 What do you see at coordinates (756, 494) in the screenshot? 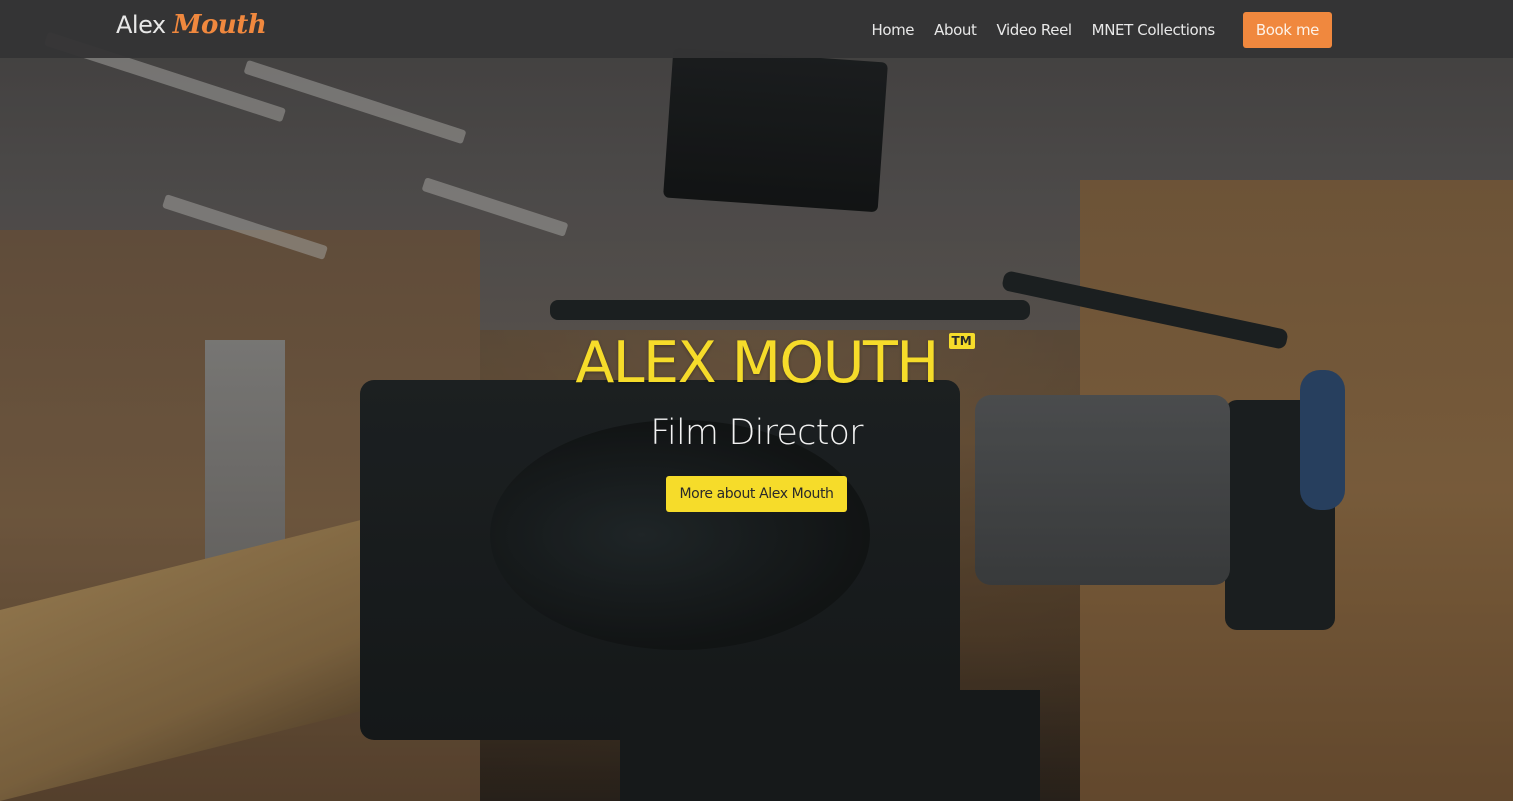
I see `more-about-button: More about Alex Mouth` at bounding box center [756, 494].